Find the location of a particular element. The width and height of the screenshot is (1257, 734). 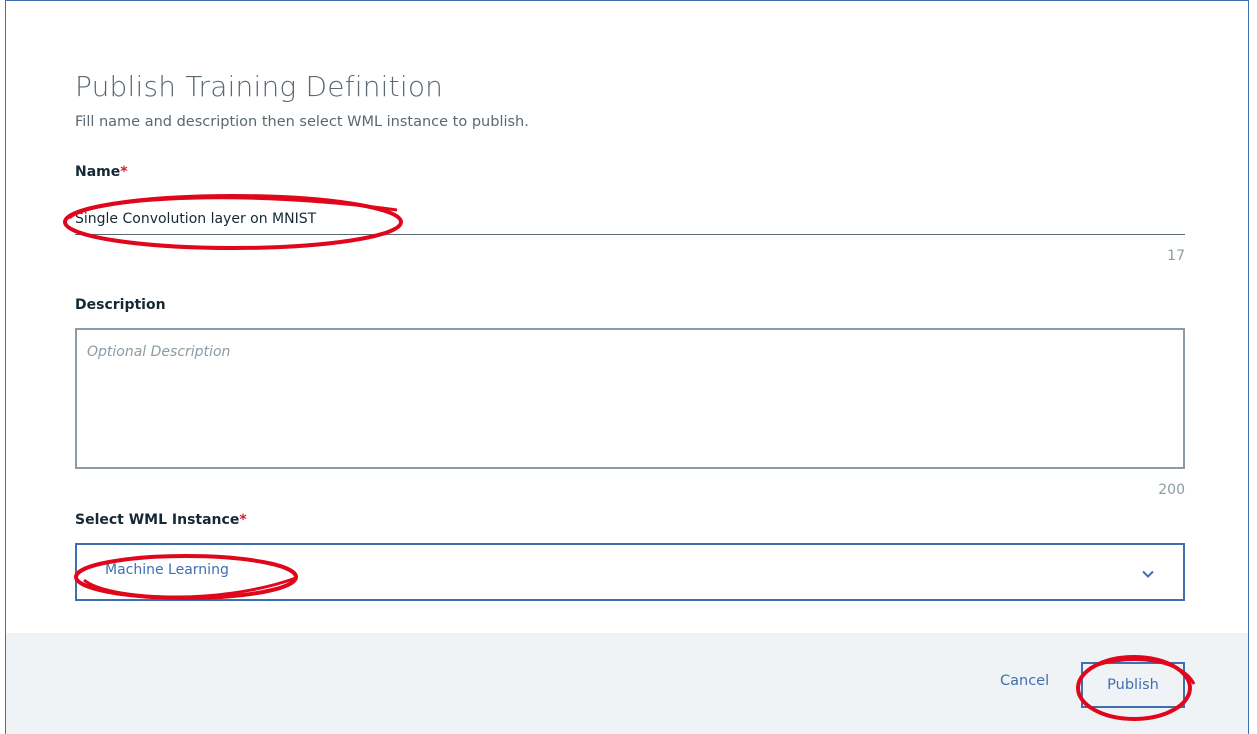

dialog-footer is located at coordinates (627, 683).